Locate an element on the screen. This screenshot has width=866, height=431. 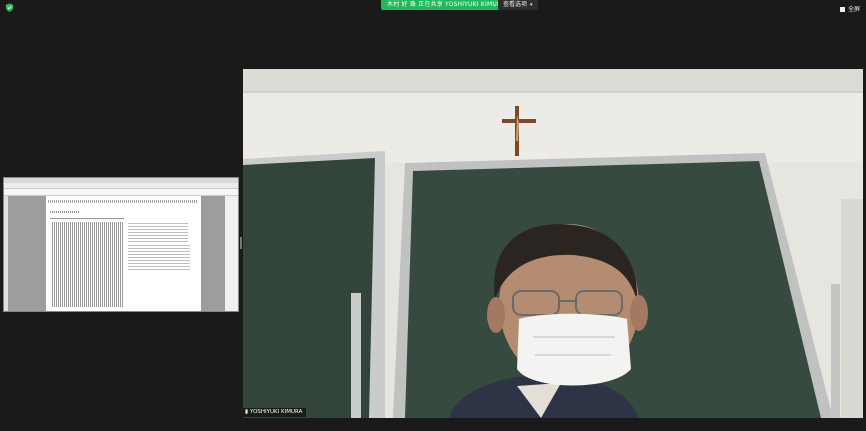
shared-screen-thumbnail is located at coordinates (121, 244).